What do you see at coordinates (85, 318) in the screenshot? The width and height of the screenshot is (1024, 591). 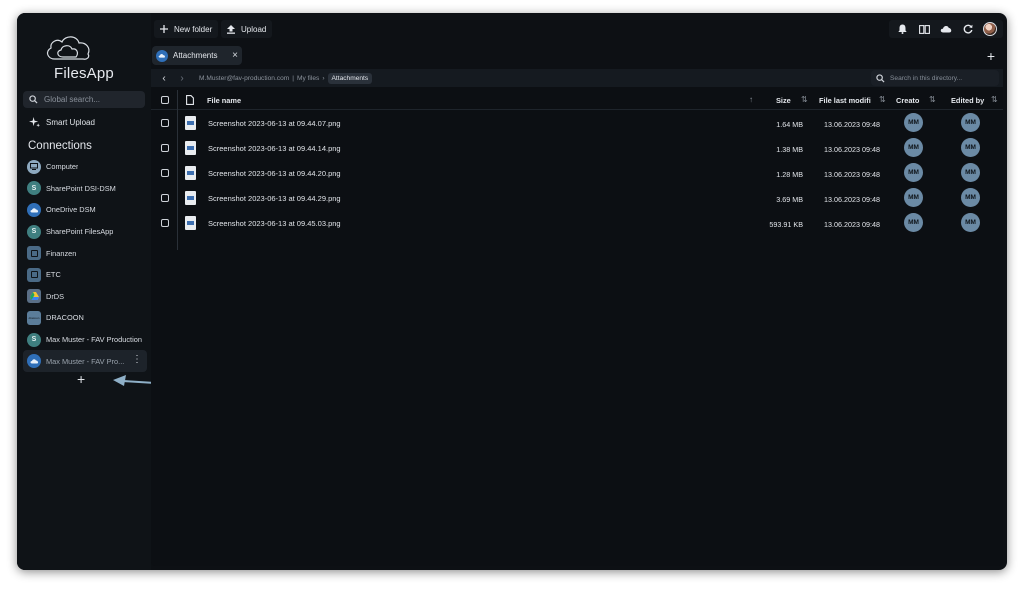 I see `connection-item-dracoon: dracoon DRACOON` at bounding box center [85, 318].